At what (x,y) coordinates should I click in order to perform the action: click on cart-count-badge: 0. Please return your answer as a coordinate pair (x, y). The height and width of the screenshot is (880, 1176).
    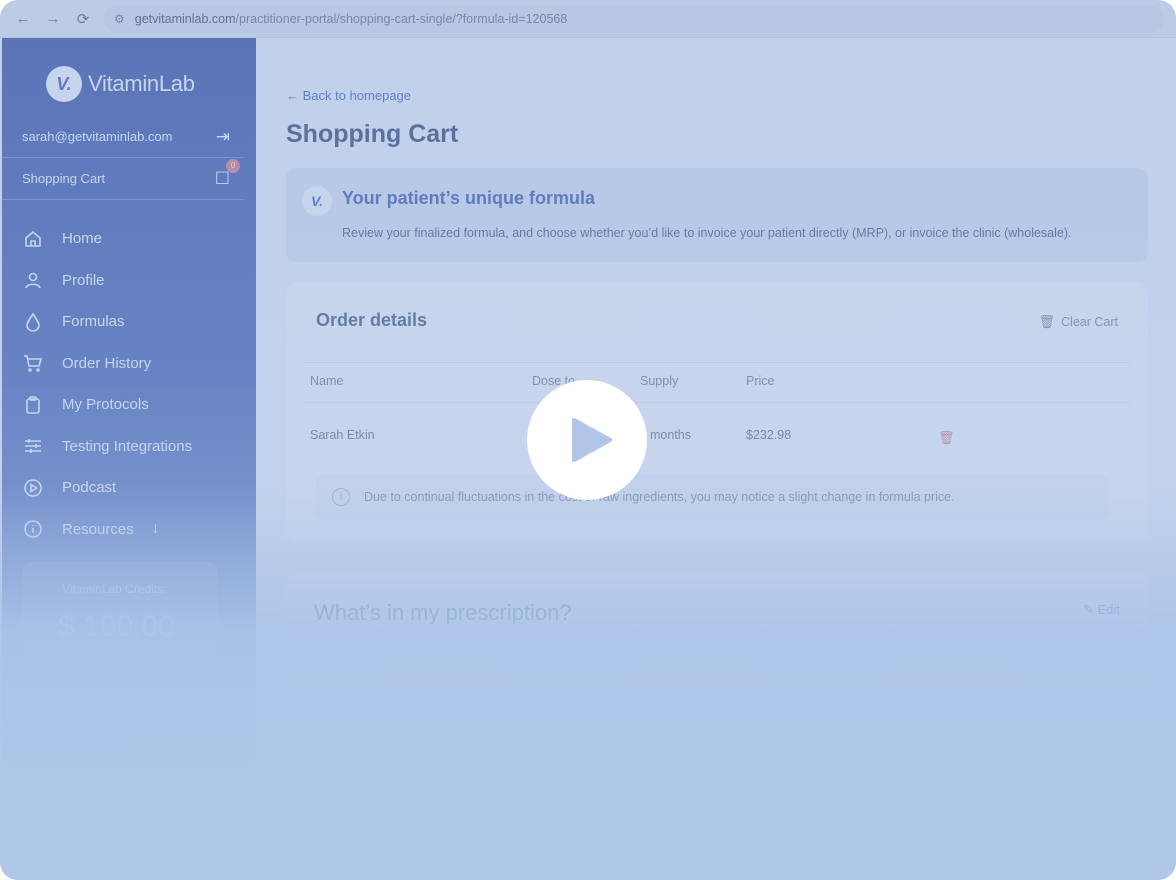
    Looking at the image, I should click on (233, 165).